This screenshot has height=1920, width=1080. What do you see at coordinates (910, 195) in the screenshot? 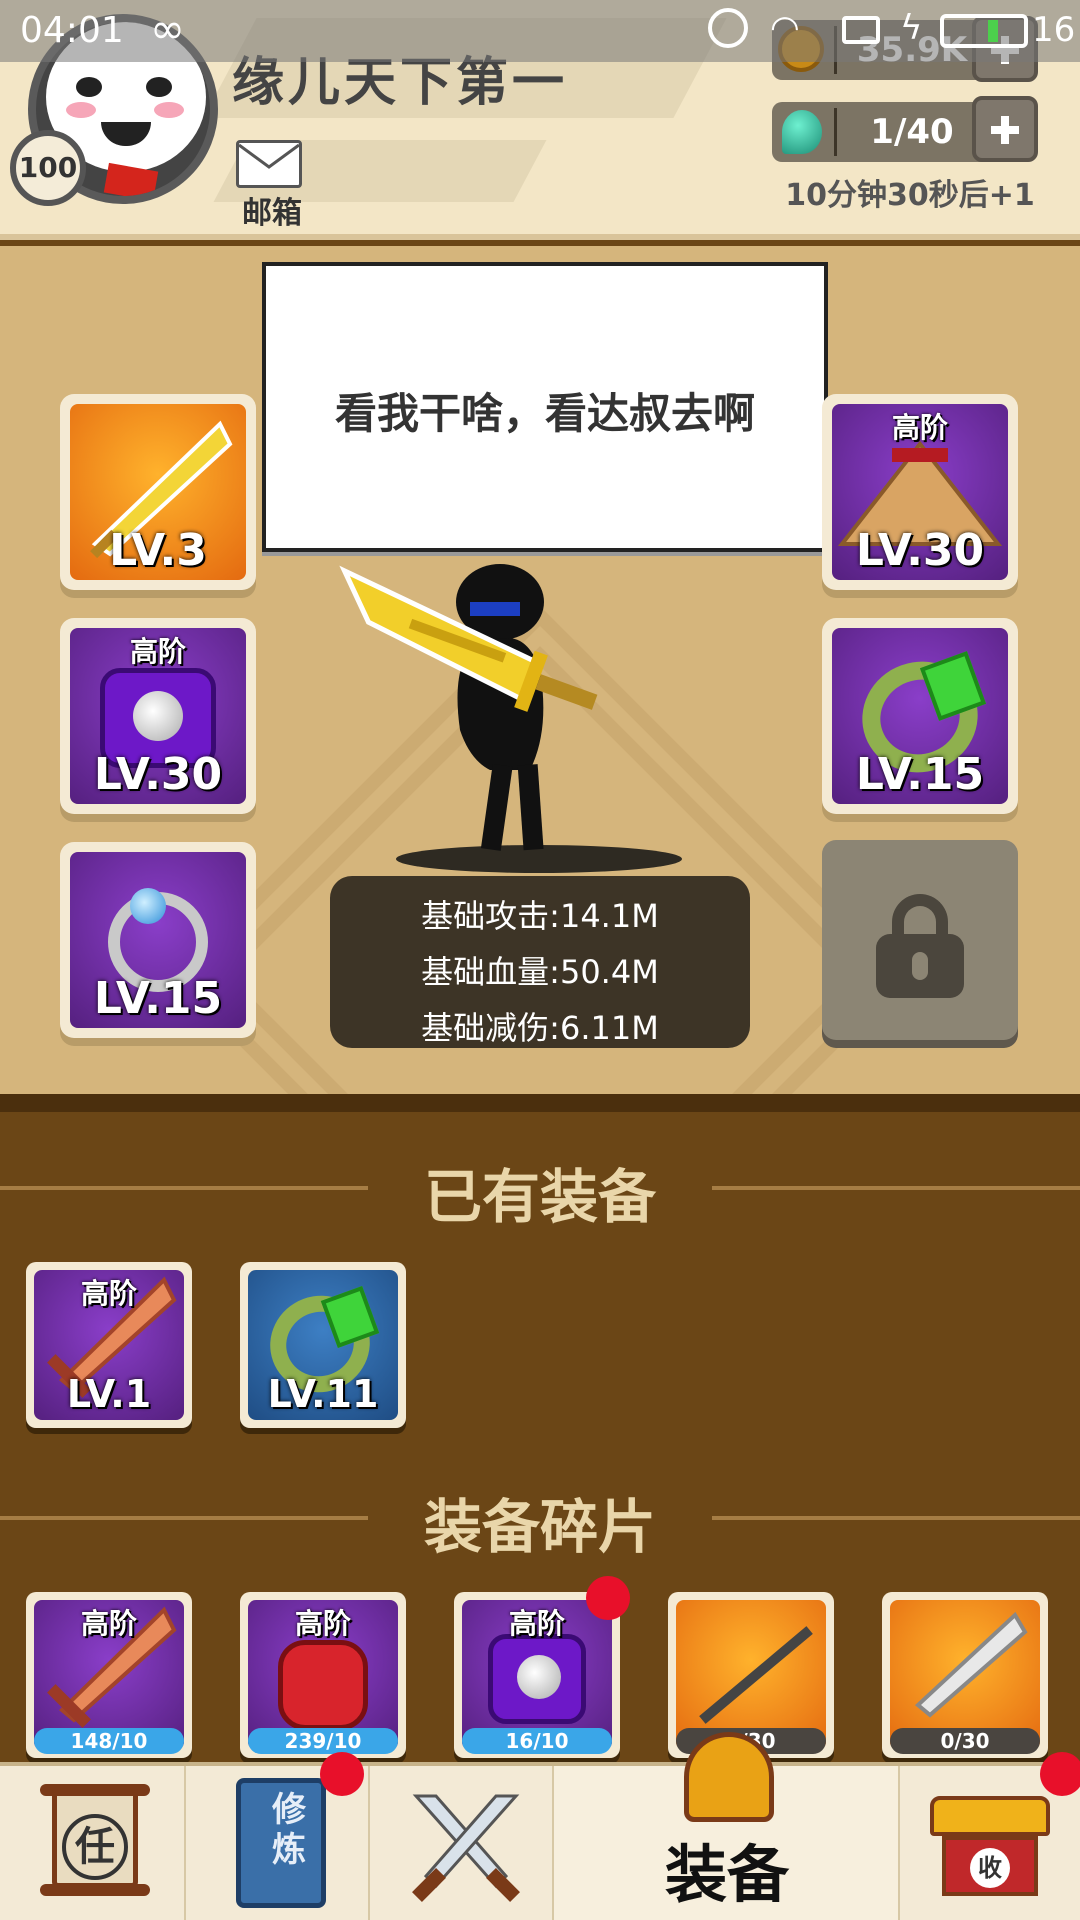
I see `energy-timer: 10分钟30秒后+1` at bounding box center [910, 195].